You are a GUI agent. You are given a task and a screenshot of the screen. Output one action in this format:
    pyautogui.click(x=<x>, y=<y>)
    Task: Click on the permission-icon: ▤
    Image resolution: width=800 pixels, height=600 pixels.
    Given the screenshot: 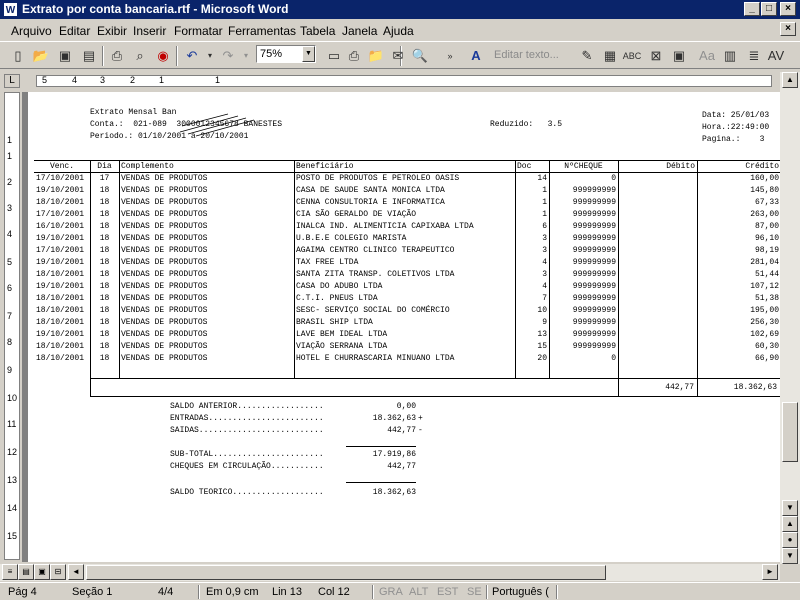 What is the action you would take?
    pyautogui.click(x=89, y=56)
    